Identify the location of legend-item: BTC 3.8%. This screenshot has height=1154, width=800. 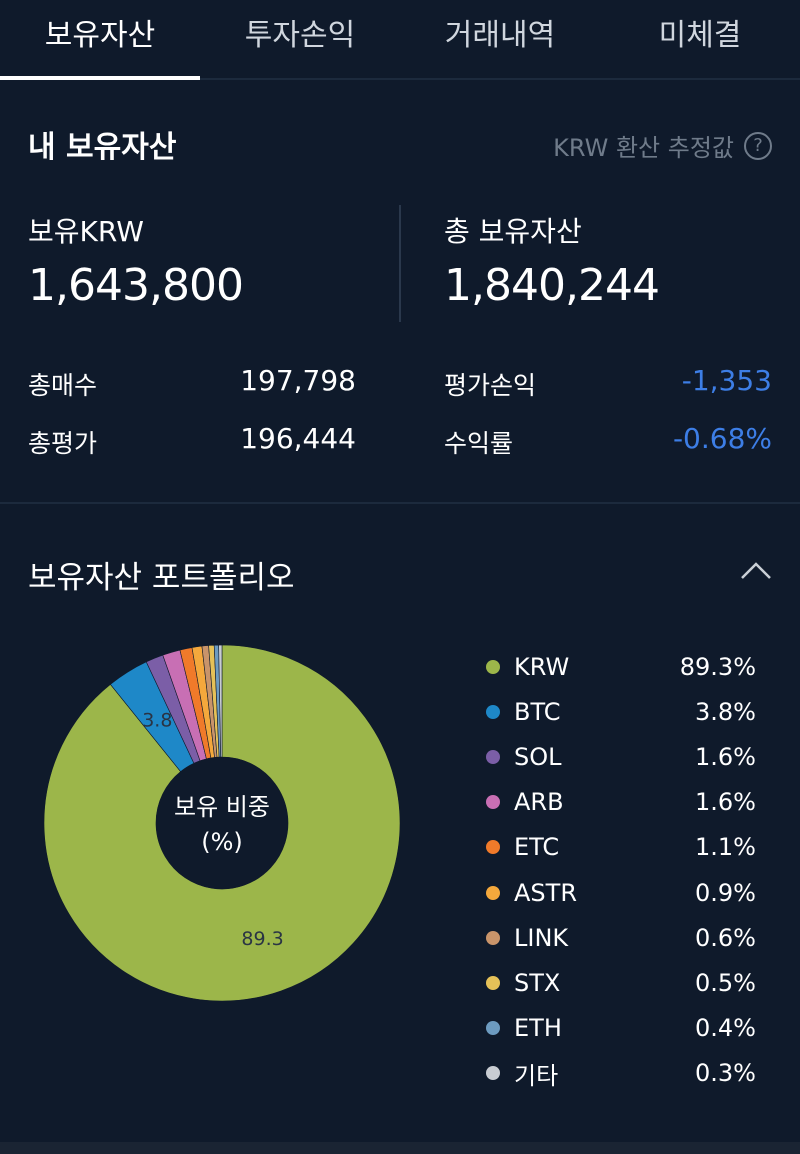
(621, 711).